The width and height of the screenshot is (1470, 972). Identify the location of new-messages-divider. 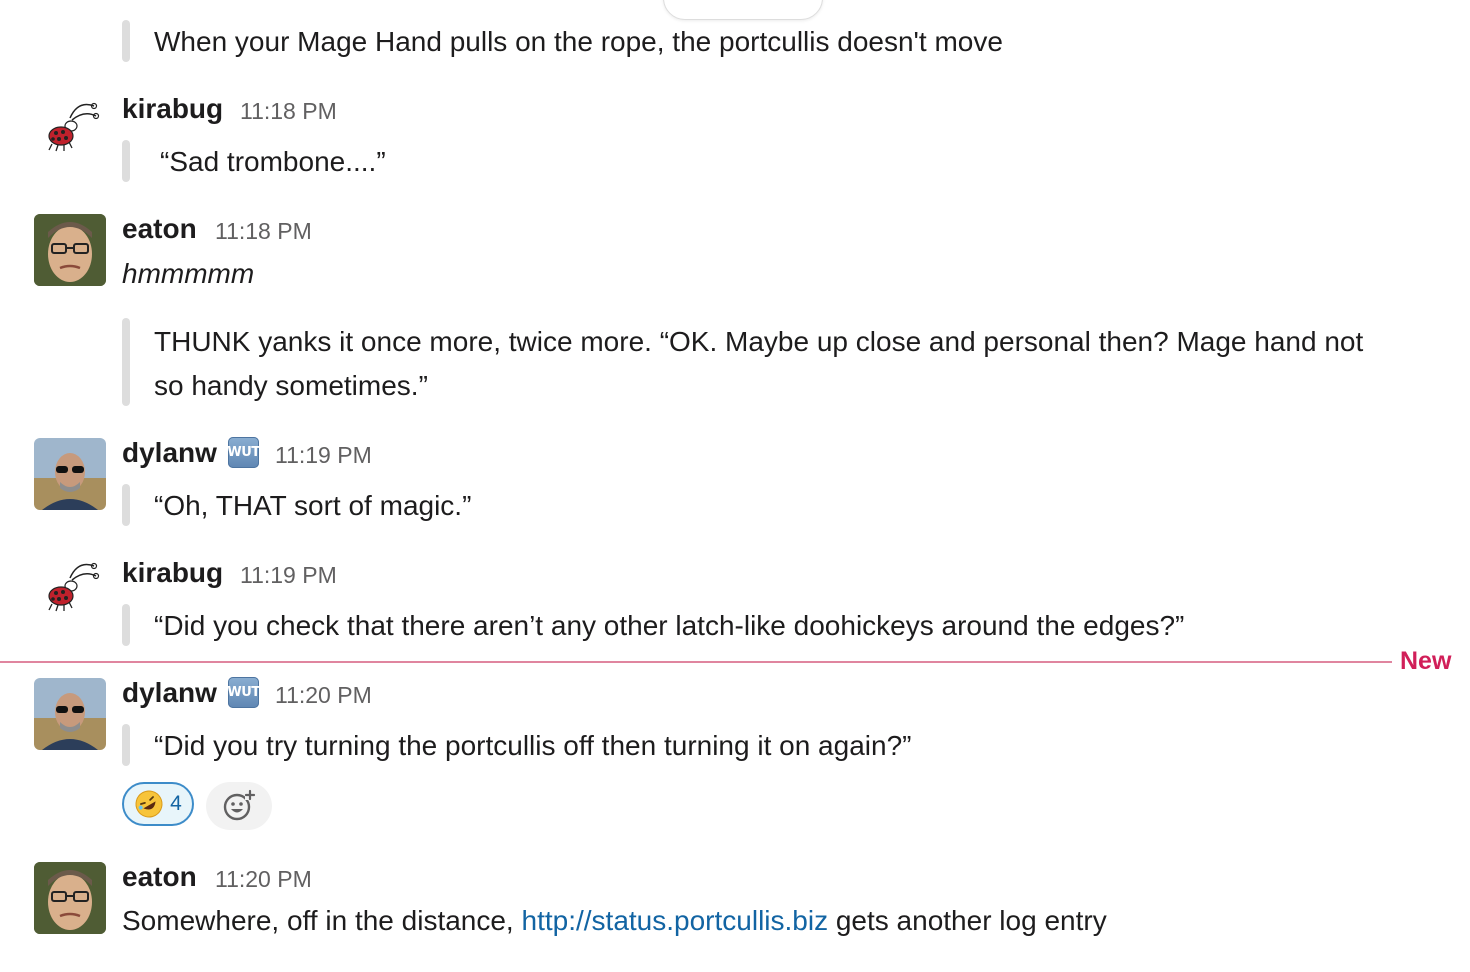
(696, 662).